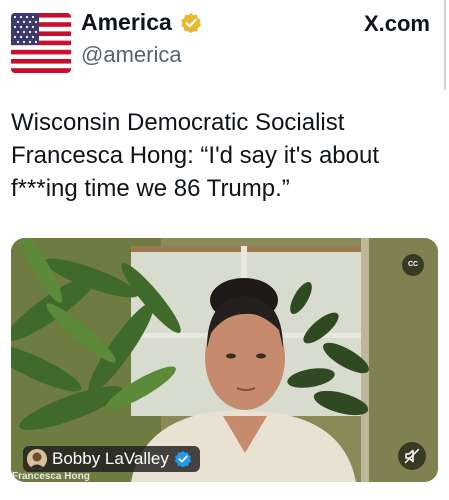 The image size is (449, 500). Describe the element at coordinates (413, 265) in the screenshot. I see `closed-captions-icon: CC` at that location.